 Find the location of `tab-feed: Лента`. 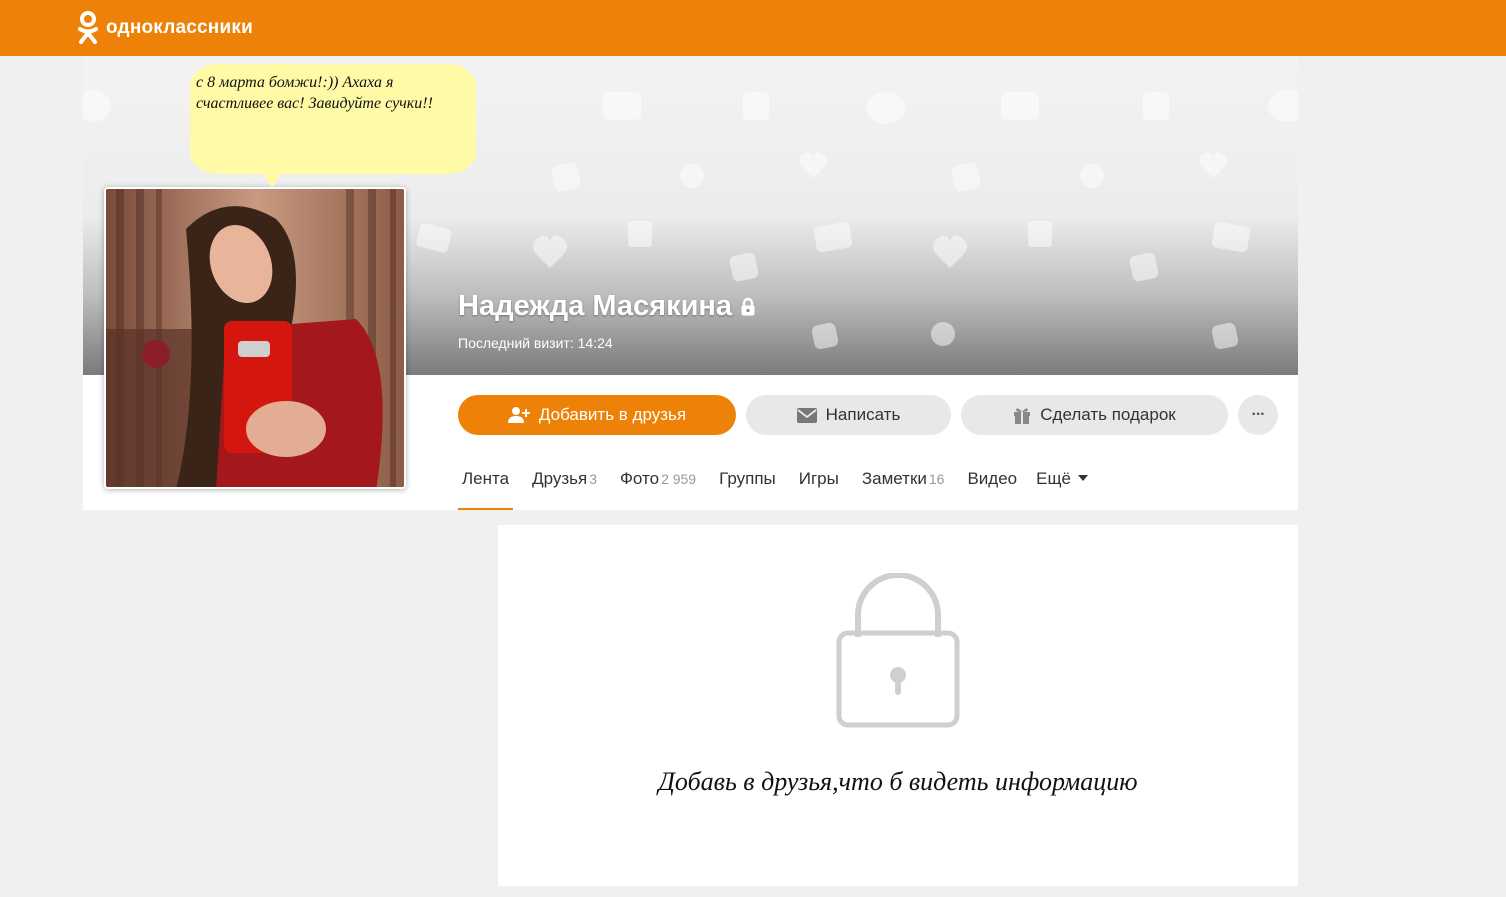

tab-feed: Лента is located at coordinates (486, 486).